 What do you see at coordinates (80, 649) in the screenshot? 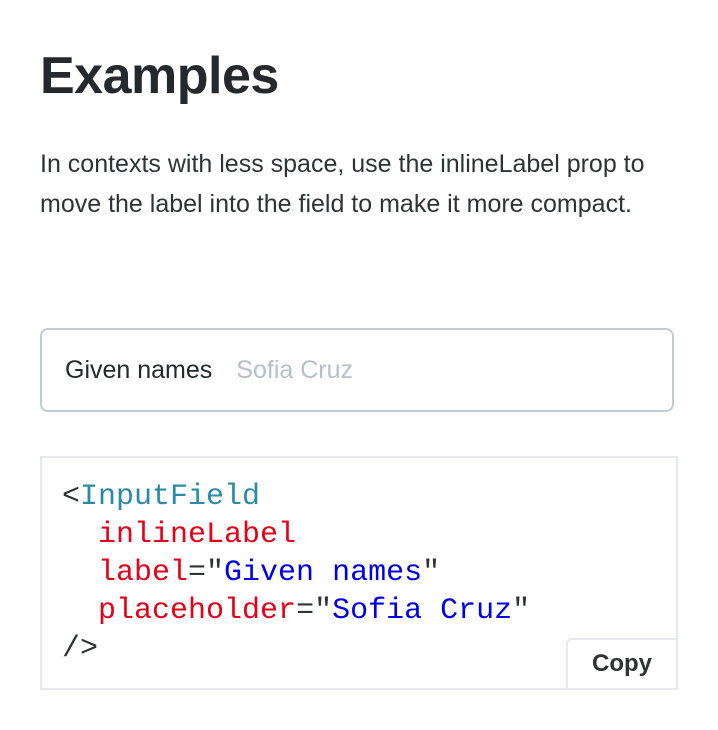
I see `code-self-close: />` at bounding box center [80, 649].